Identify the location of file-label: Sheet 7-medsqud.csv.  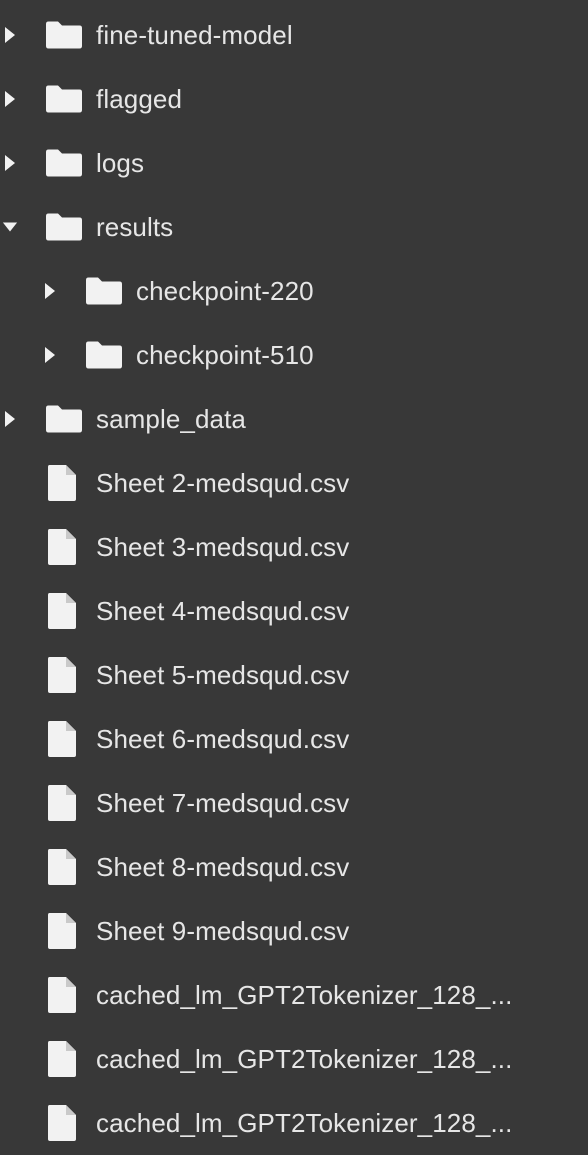
(223, 803).